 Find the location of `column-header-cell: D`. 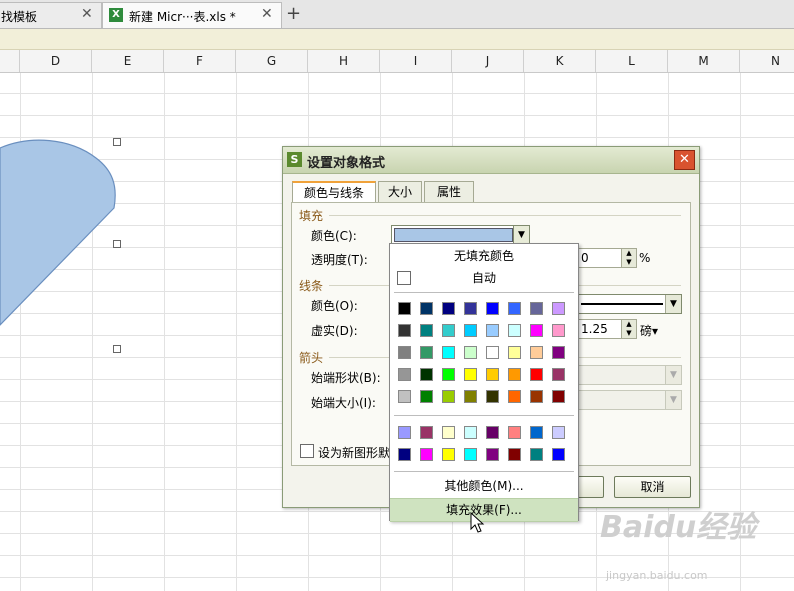

column-header-cell: D is located at coordinates (56, 61).